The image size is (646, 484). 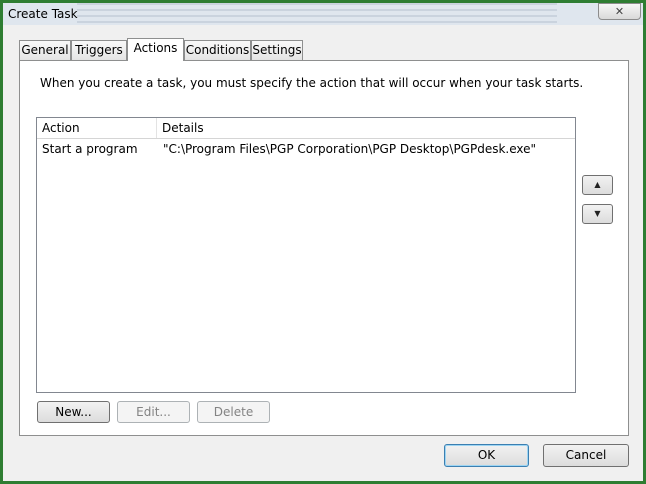 I want to click on close-icon: ✕, so click(x=619, y=11).